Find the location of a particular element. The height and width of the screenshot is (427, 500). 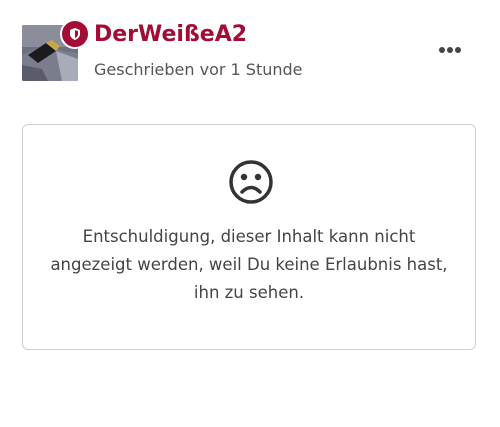

avatar-container is located at coordinates (56, 50).